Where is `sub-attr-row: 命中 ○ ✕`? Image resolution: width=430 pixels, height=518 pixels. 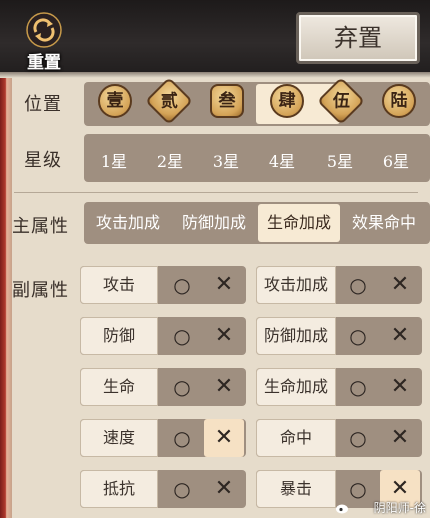 sub-attr-row: 命中 ○ ✕ is located at coordinates (339, 438).